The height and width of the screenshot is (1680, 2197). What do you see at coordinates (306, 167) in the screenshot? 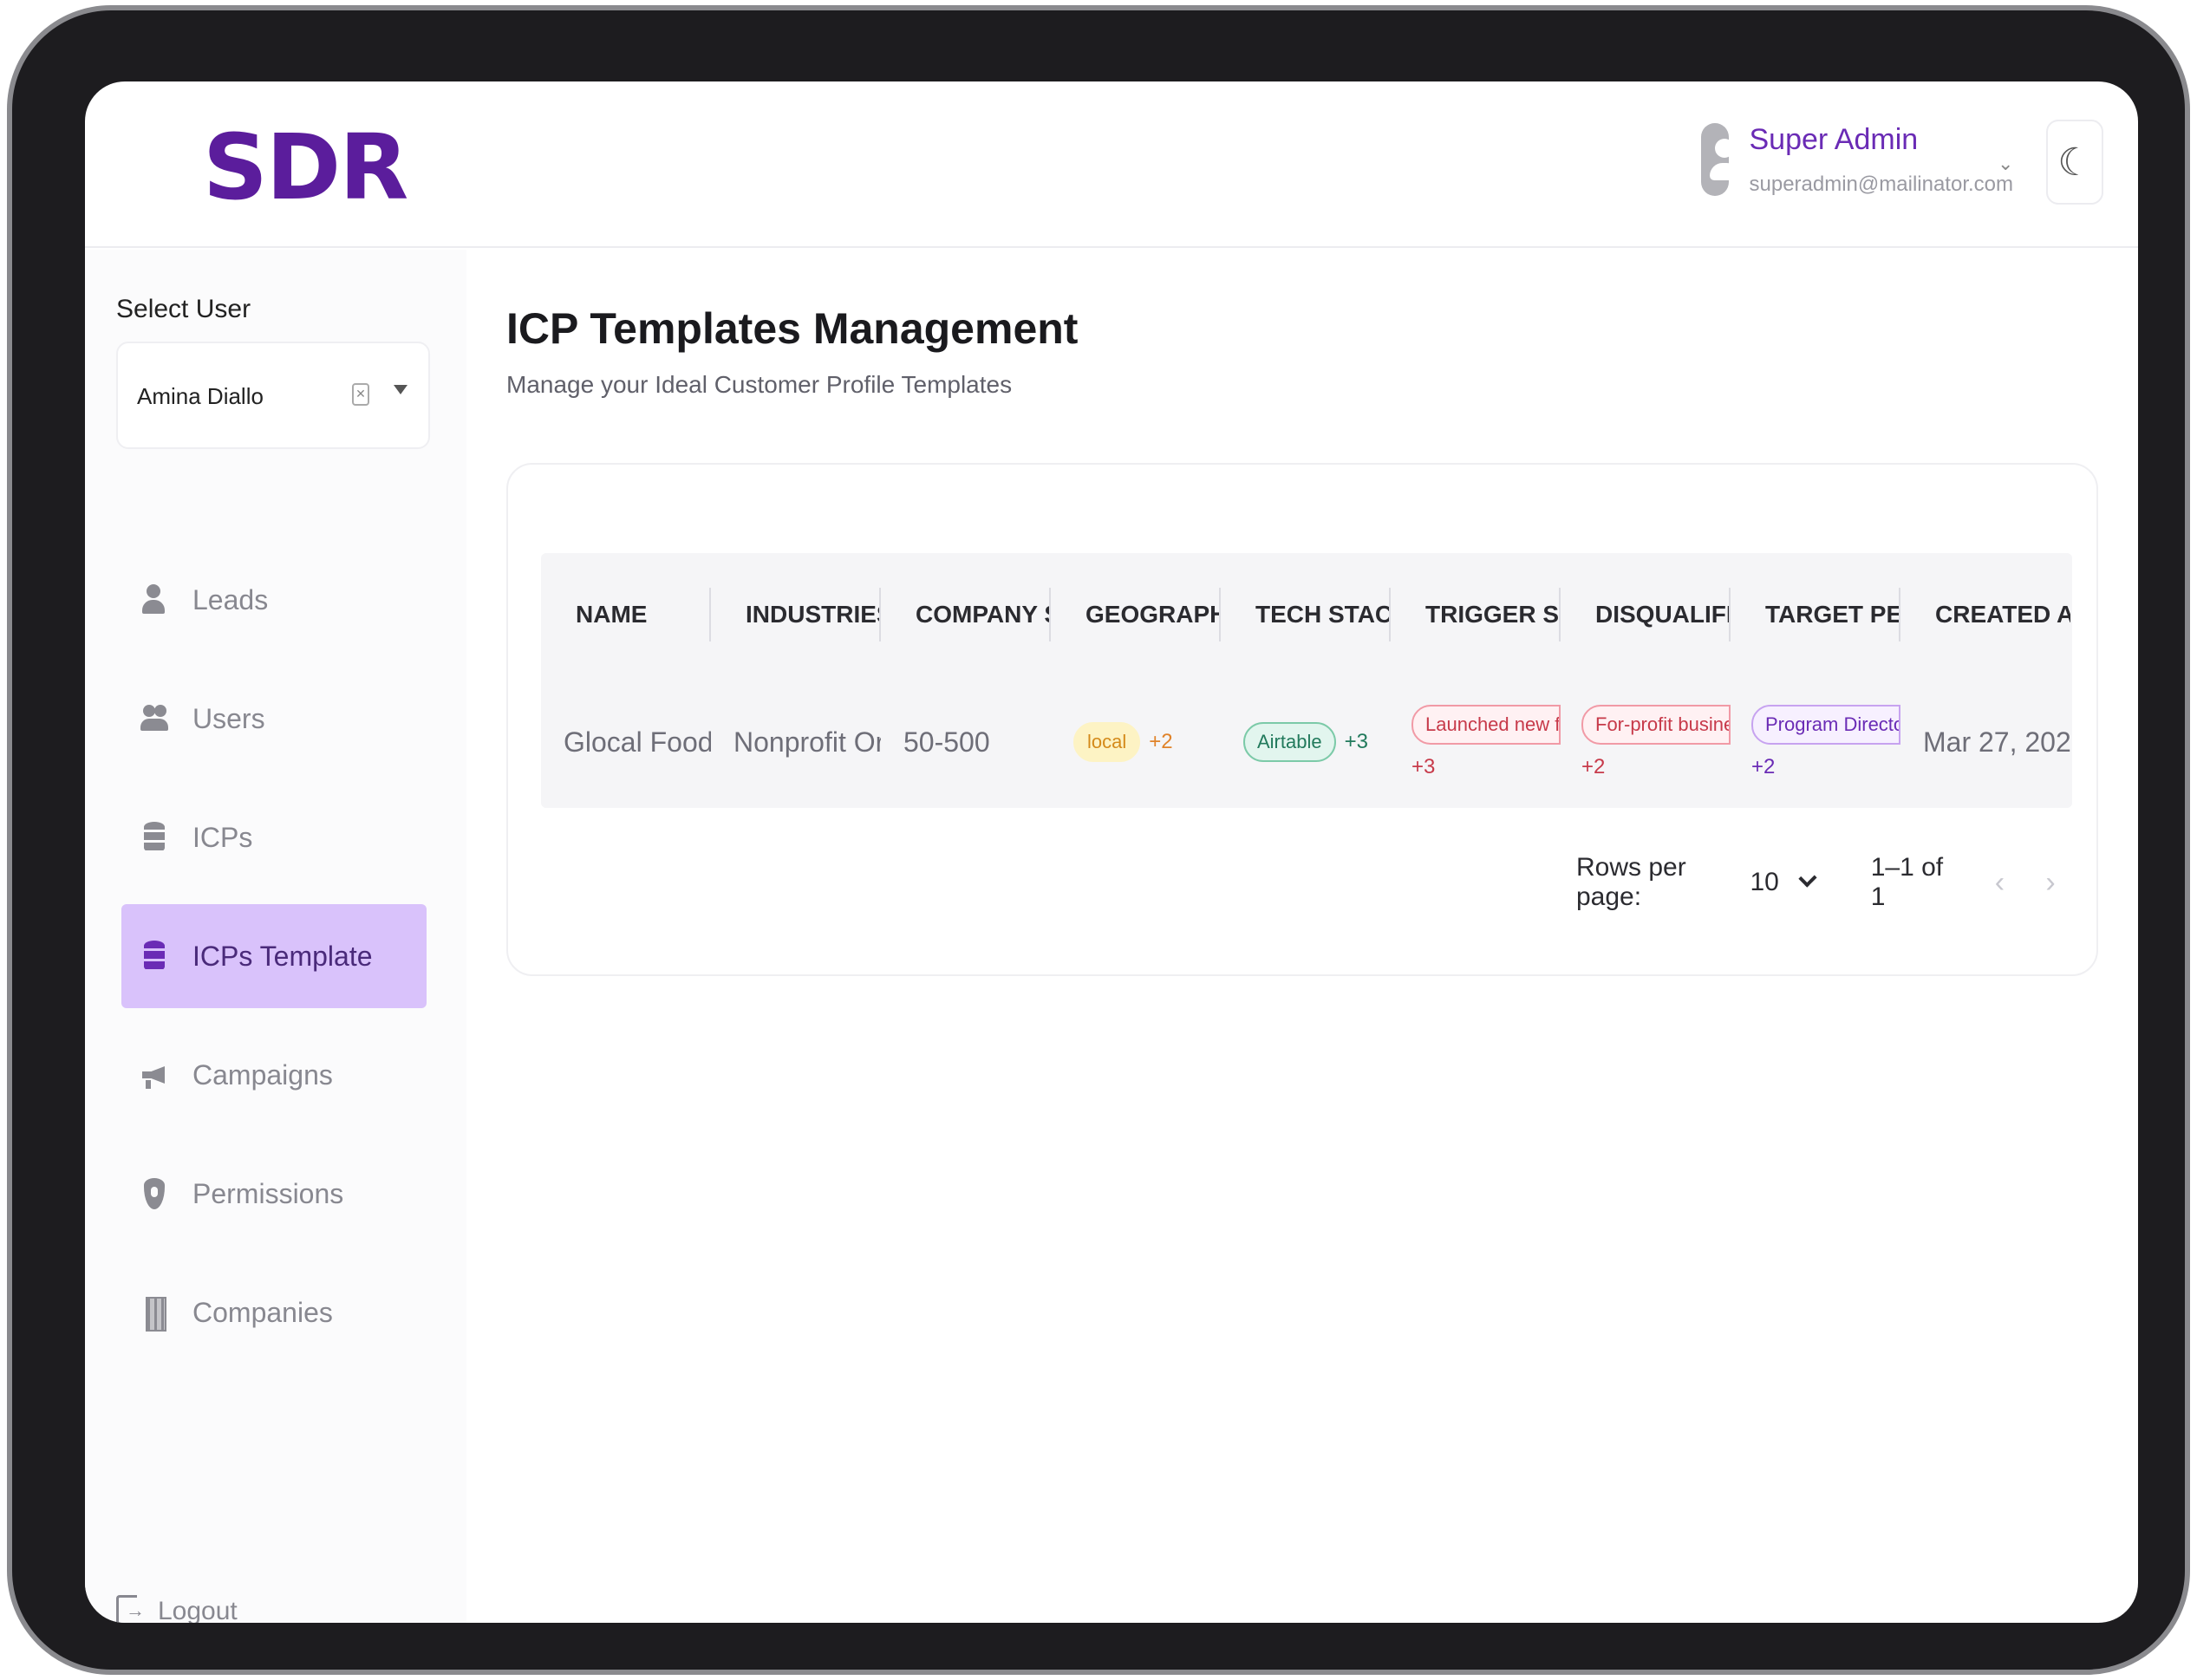
I see `app-logo: SDR` at bounding box center [306, 167].